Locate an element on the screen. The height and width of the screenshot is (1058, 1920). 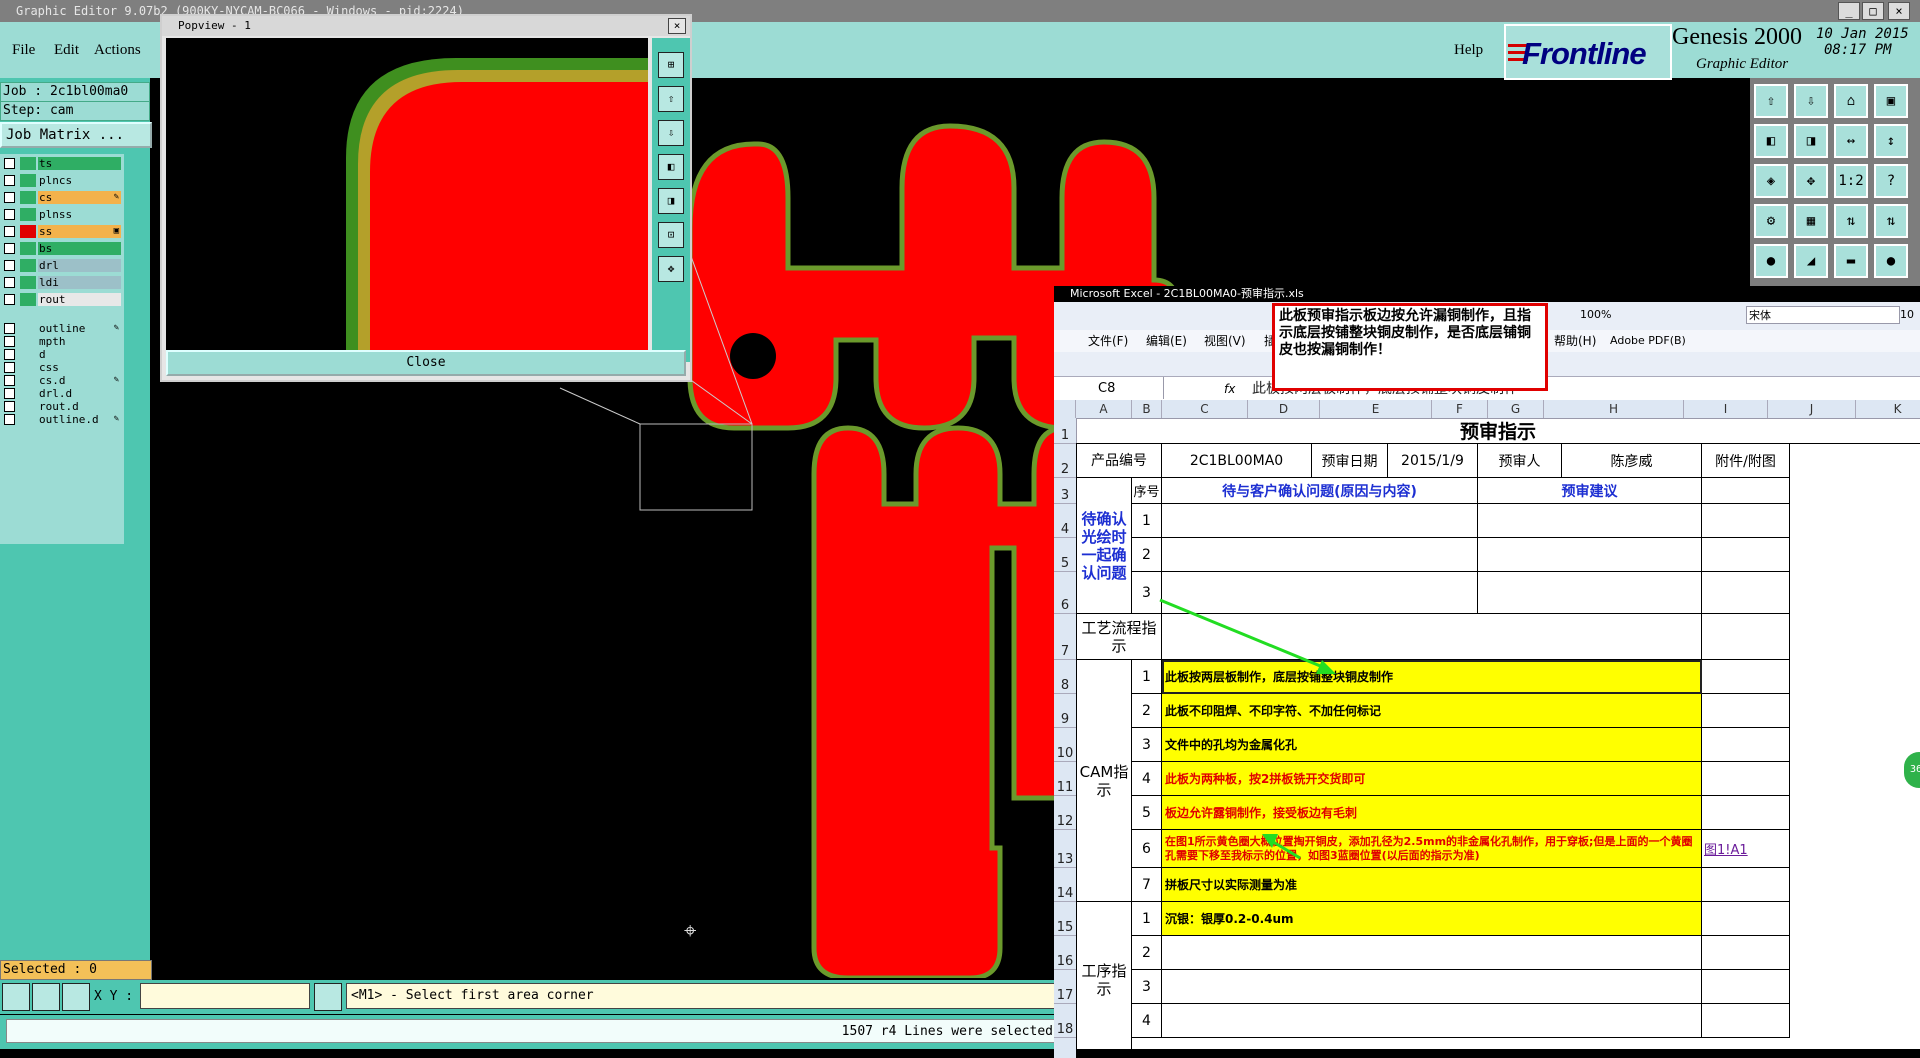
layer-name: ss ▣ is located at coordinates (79, 231).